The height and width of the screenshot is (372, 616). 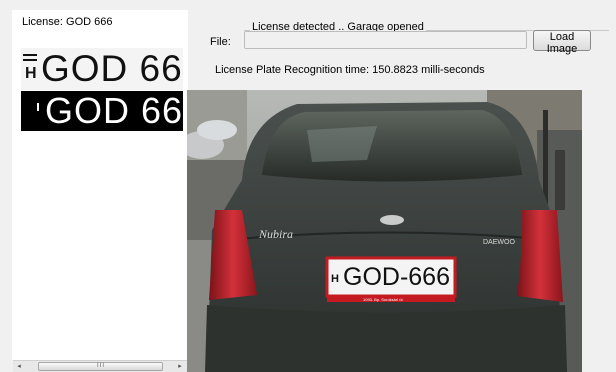 I want to click on right-taillight, so click(x=540, y=256).